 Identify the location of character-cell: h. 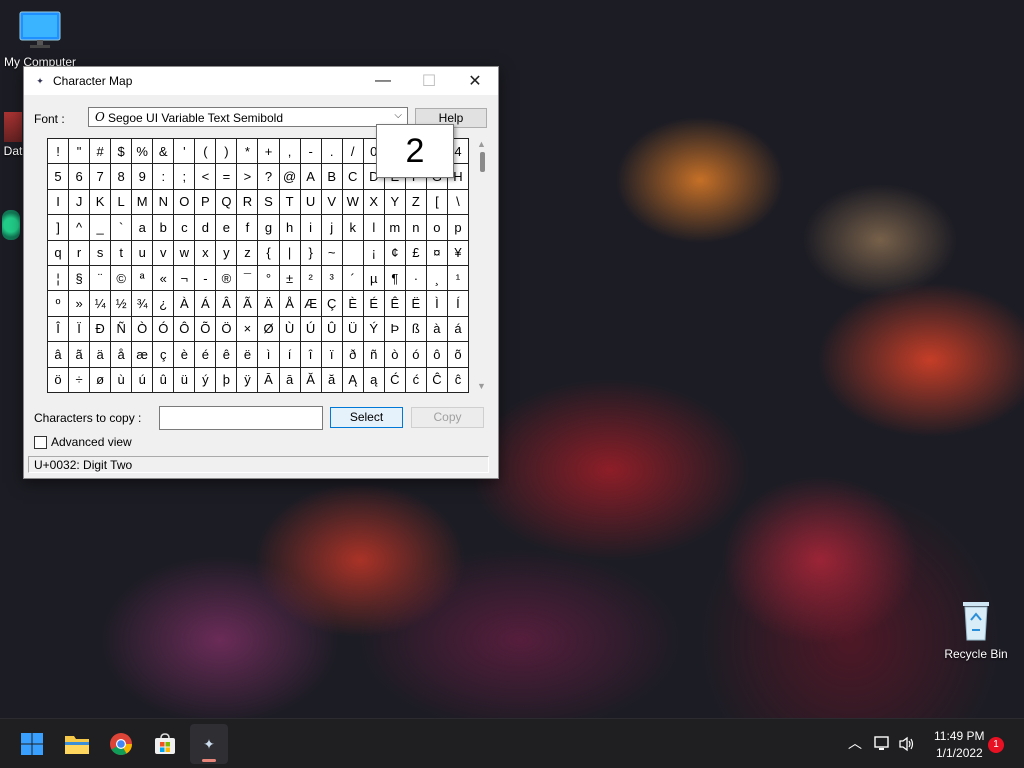
(290, 228).